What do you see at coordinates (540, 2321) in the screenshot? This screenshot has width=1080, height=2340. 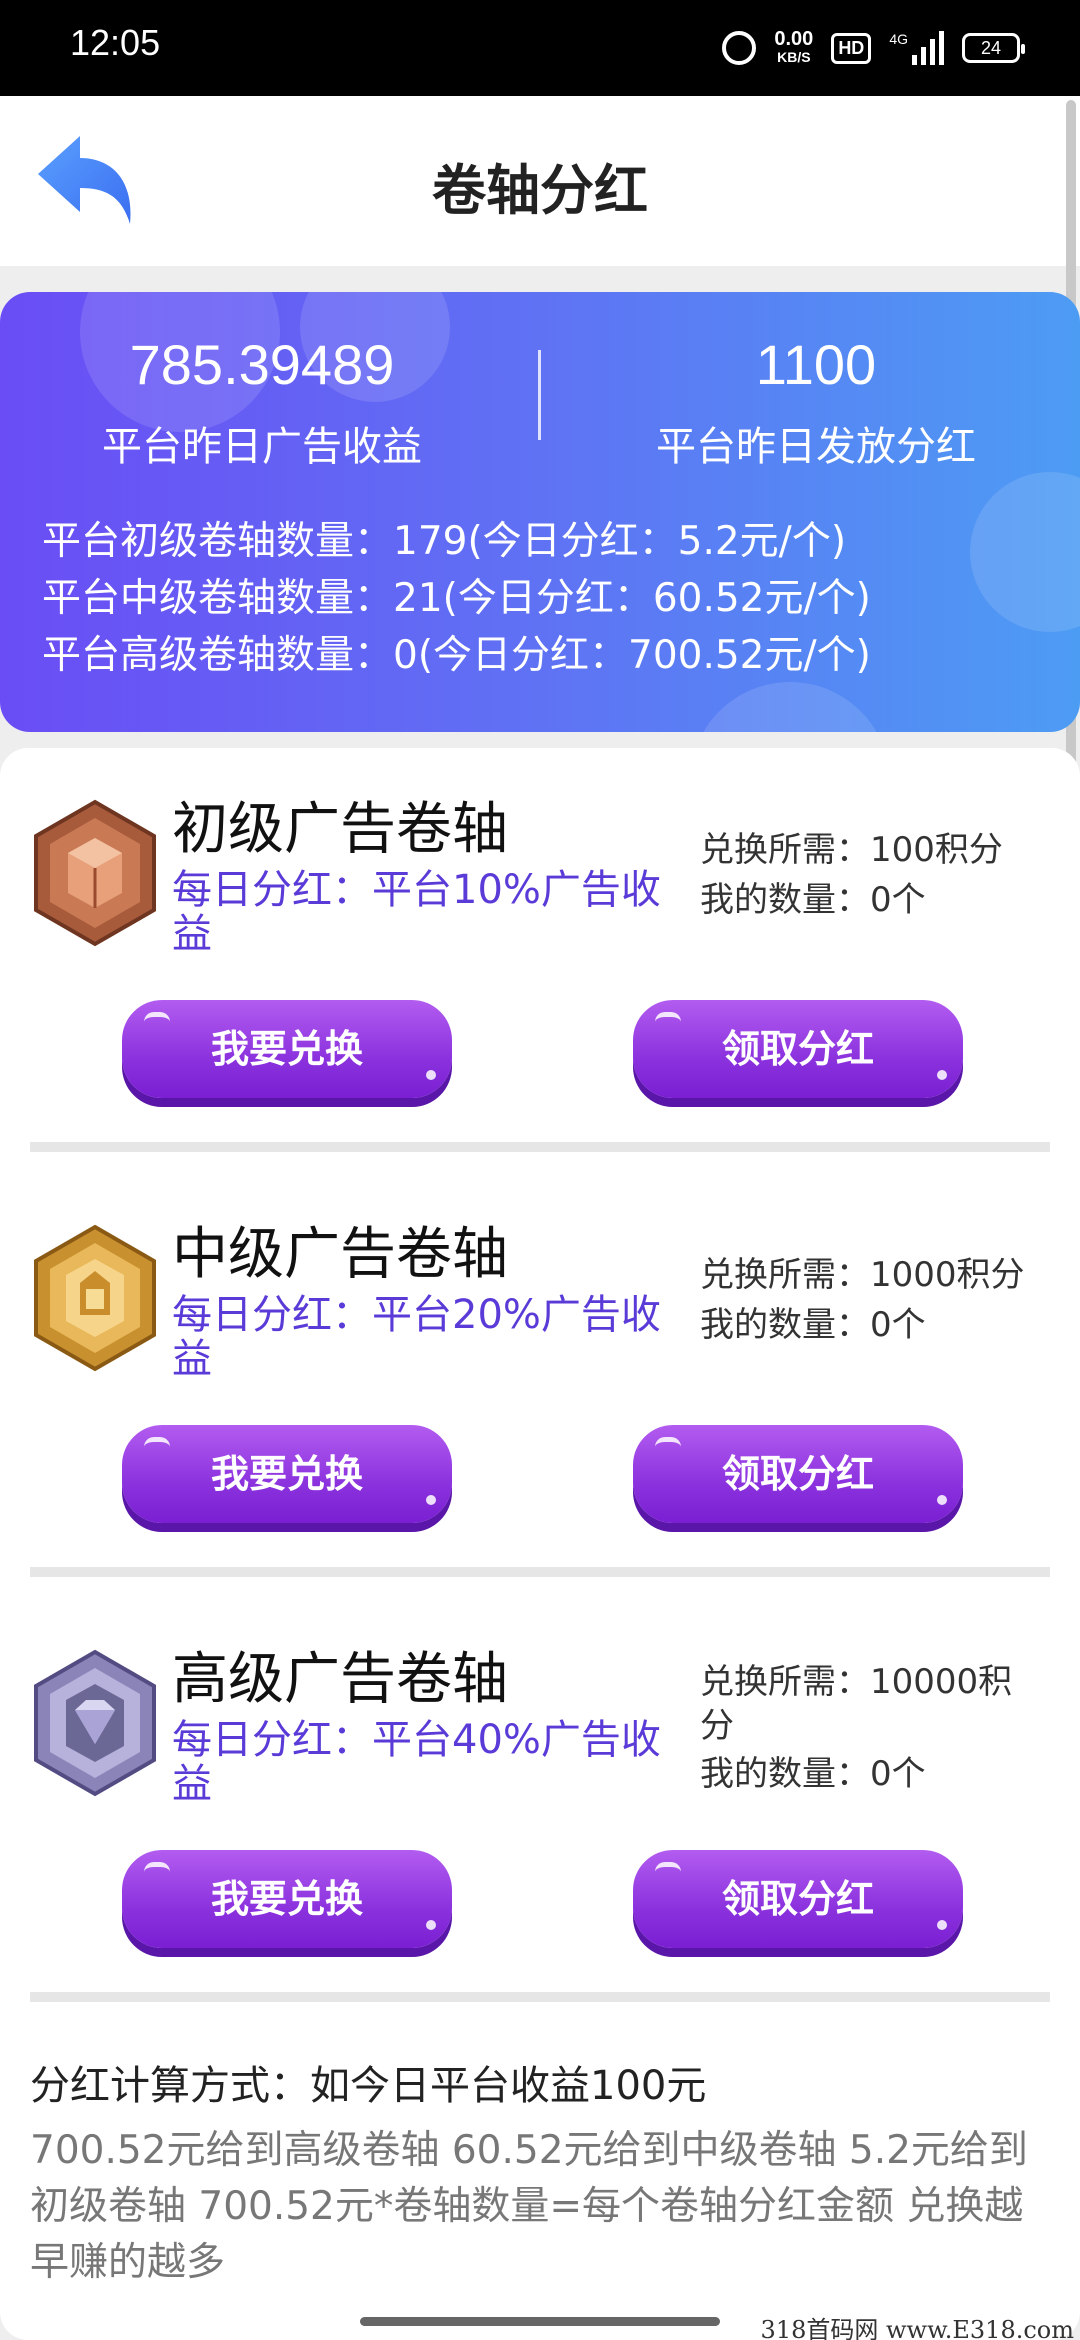 I see `home-indicator` at bounding box center [540, 2321].